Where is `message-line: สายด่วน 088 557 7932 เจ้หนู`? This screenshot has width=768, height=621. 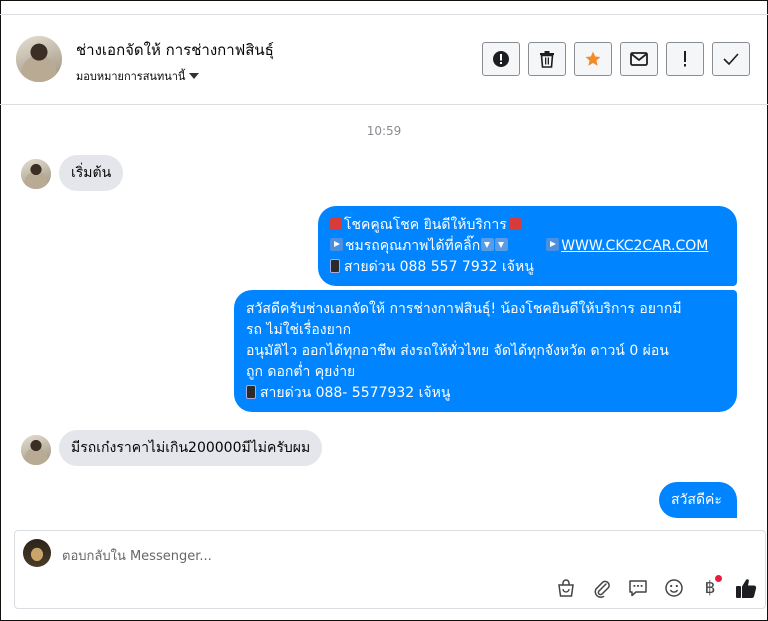 message-line: สายด่วน 088 557 7932 เจ้หนู is located at coordinates (439, 267).